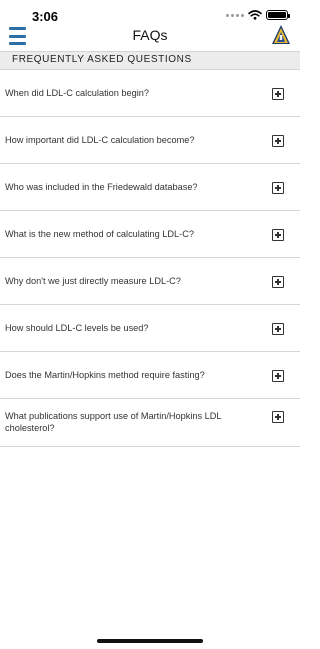 The width and height of the screenshot is (320, 649). I want to click on faq-question: How should LDL-C levels be used?, so click(77, 328).